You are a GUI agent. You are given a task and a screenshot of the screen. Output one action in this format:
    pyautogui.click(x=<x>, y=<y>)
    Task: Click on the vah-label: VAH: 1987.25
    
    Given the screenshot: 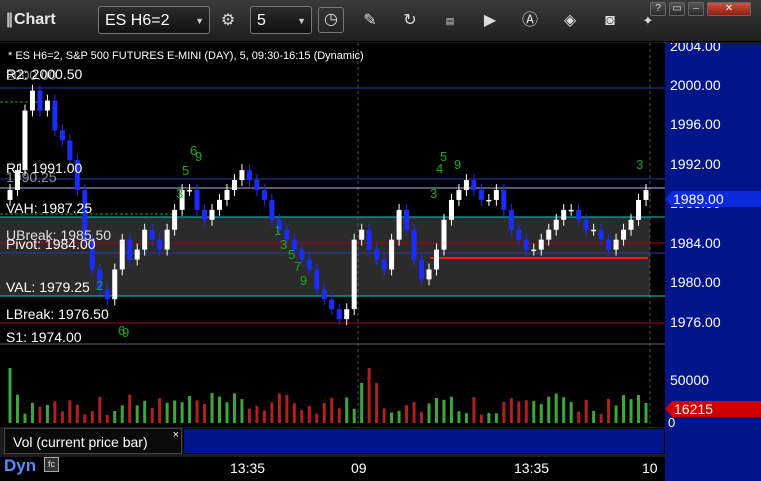 What is the action you would take?
    pyautogui.click(x=49, y=208)
    